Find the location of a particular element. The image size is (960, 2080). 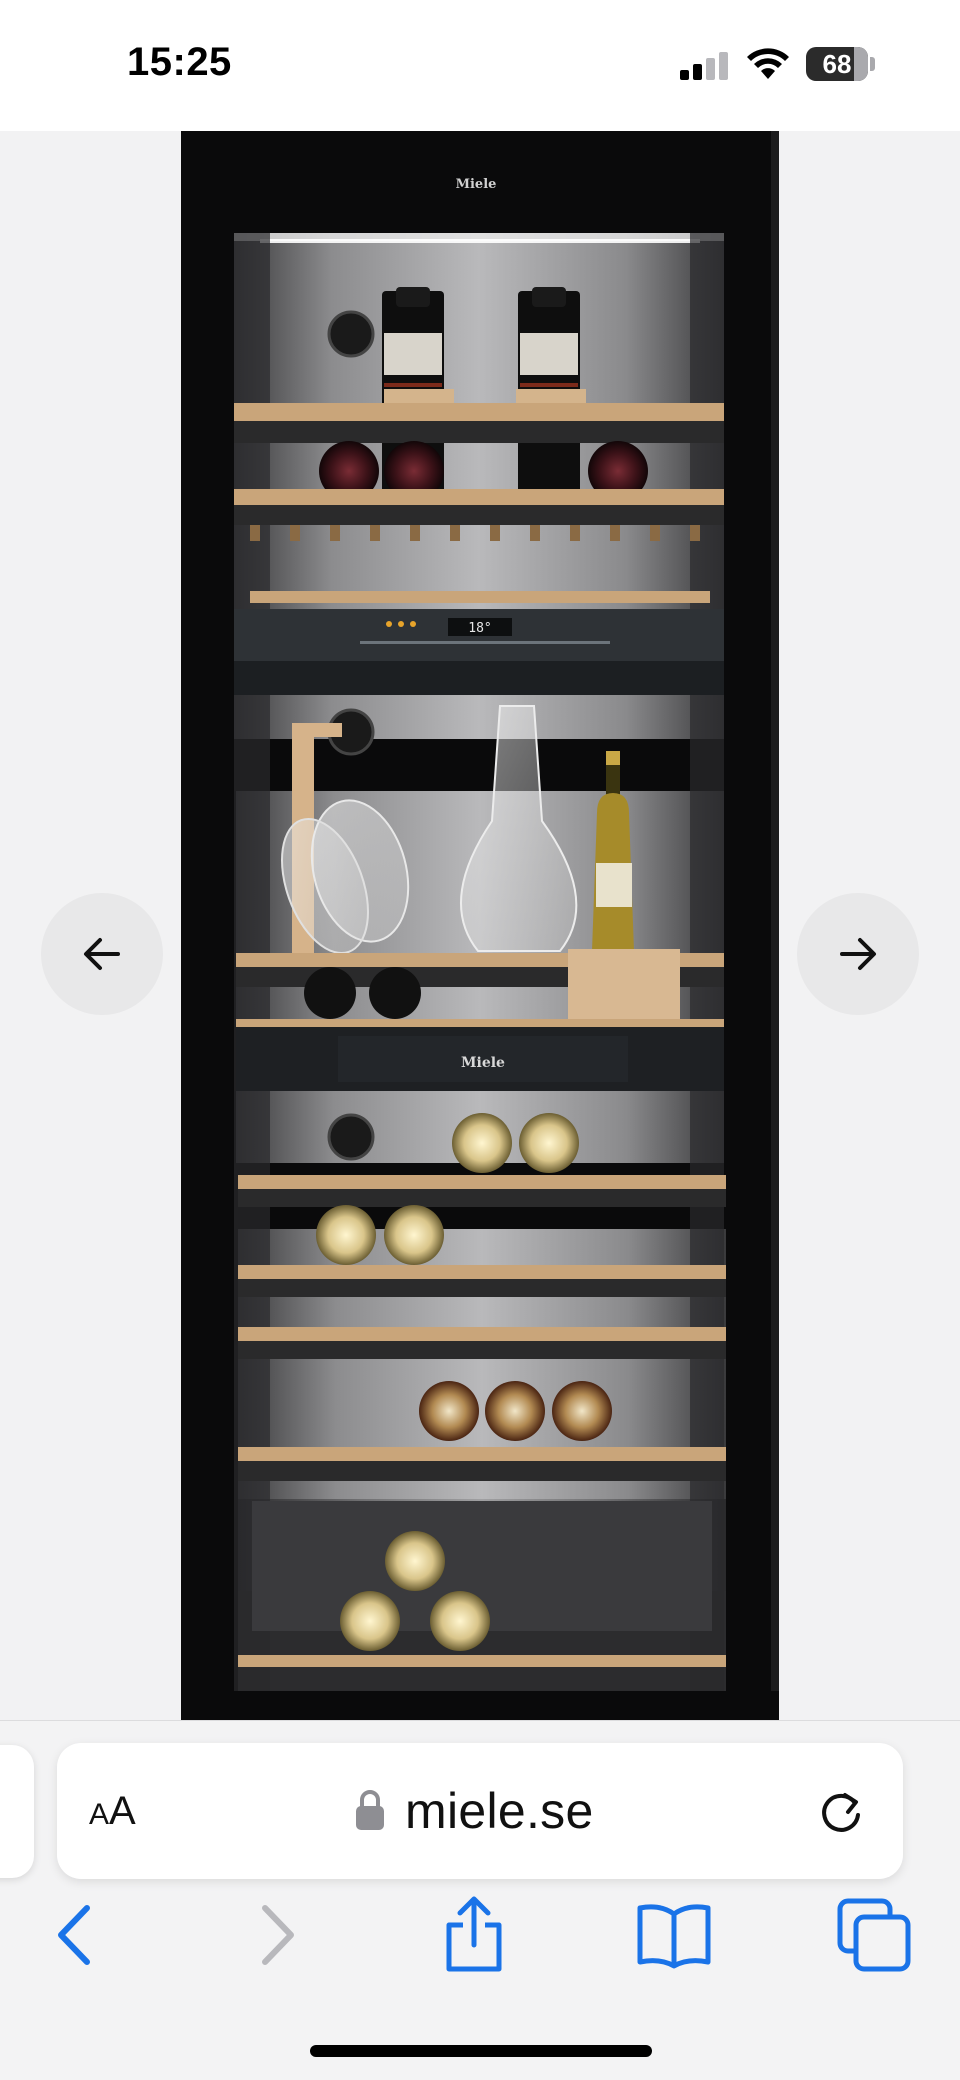

reader-label-large: A is located at coordinates (122, 1811).